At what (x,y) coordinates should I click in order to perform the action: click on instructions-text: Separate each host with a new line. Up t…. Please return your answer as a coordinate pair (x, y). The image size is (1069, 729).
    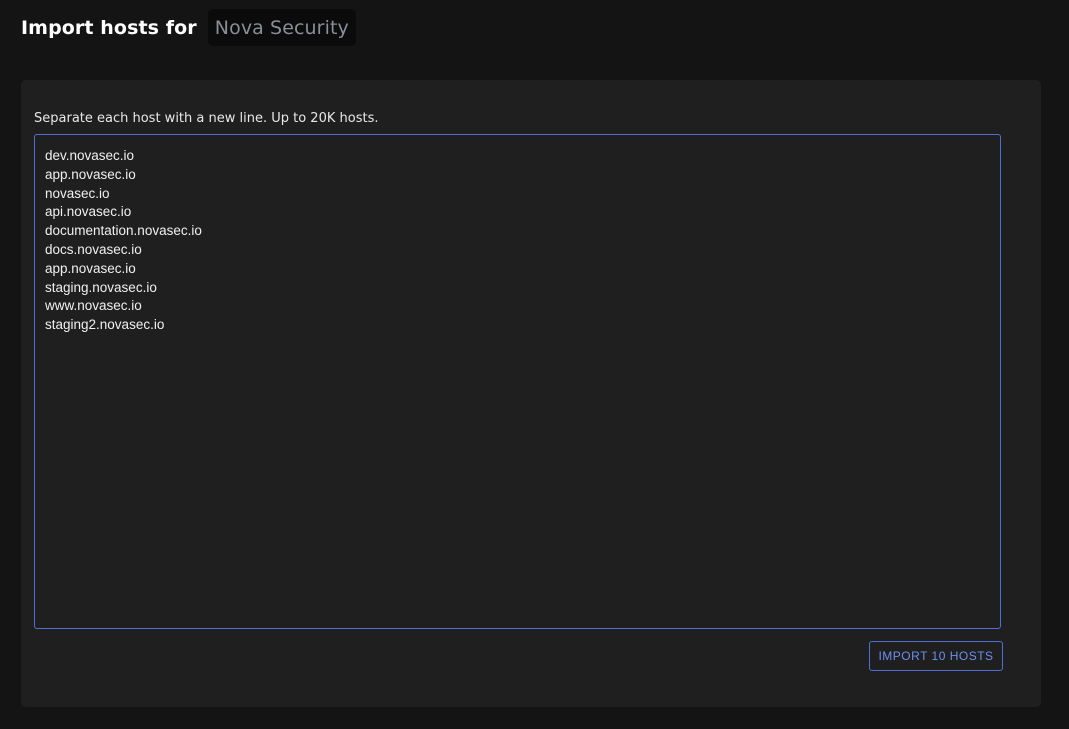
    Looking at the image, I should click on (206, 118).